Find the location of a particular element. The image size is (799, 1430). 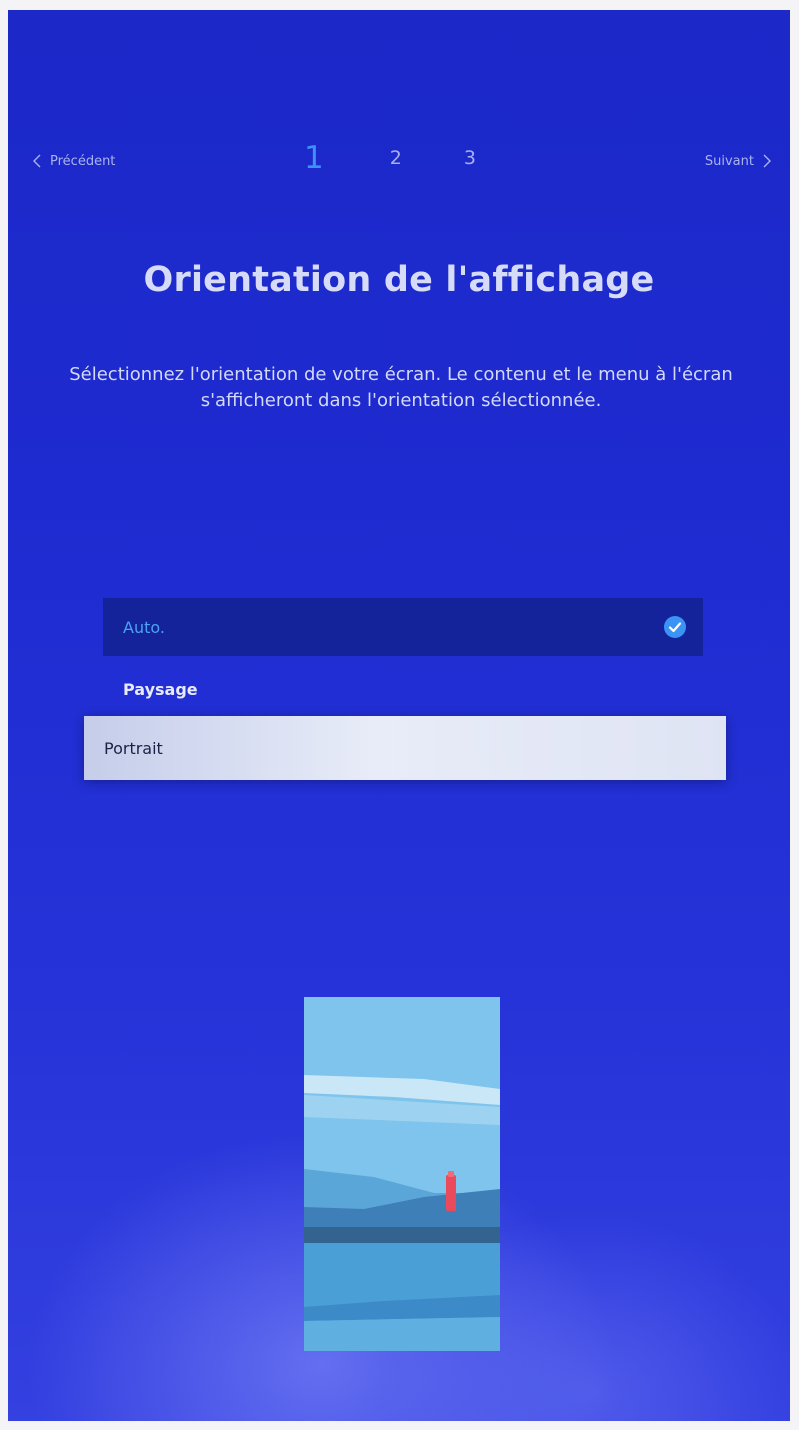

next-button: Suivant is located at coordinates (739, 161).